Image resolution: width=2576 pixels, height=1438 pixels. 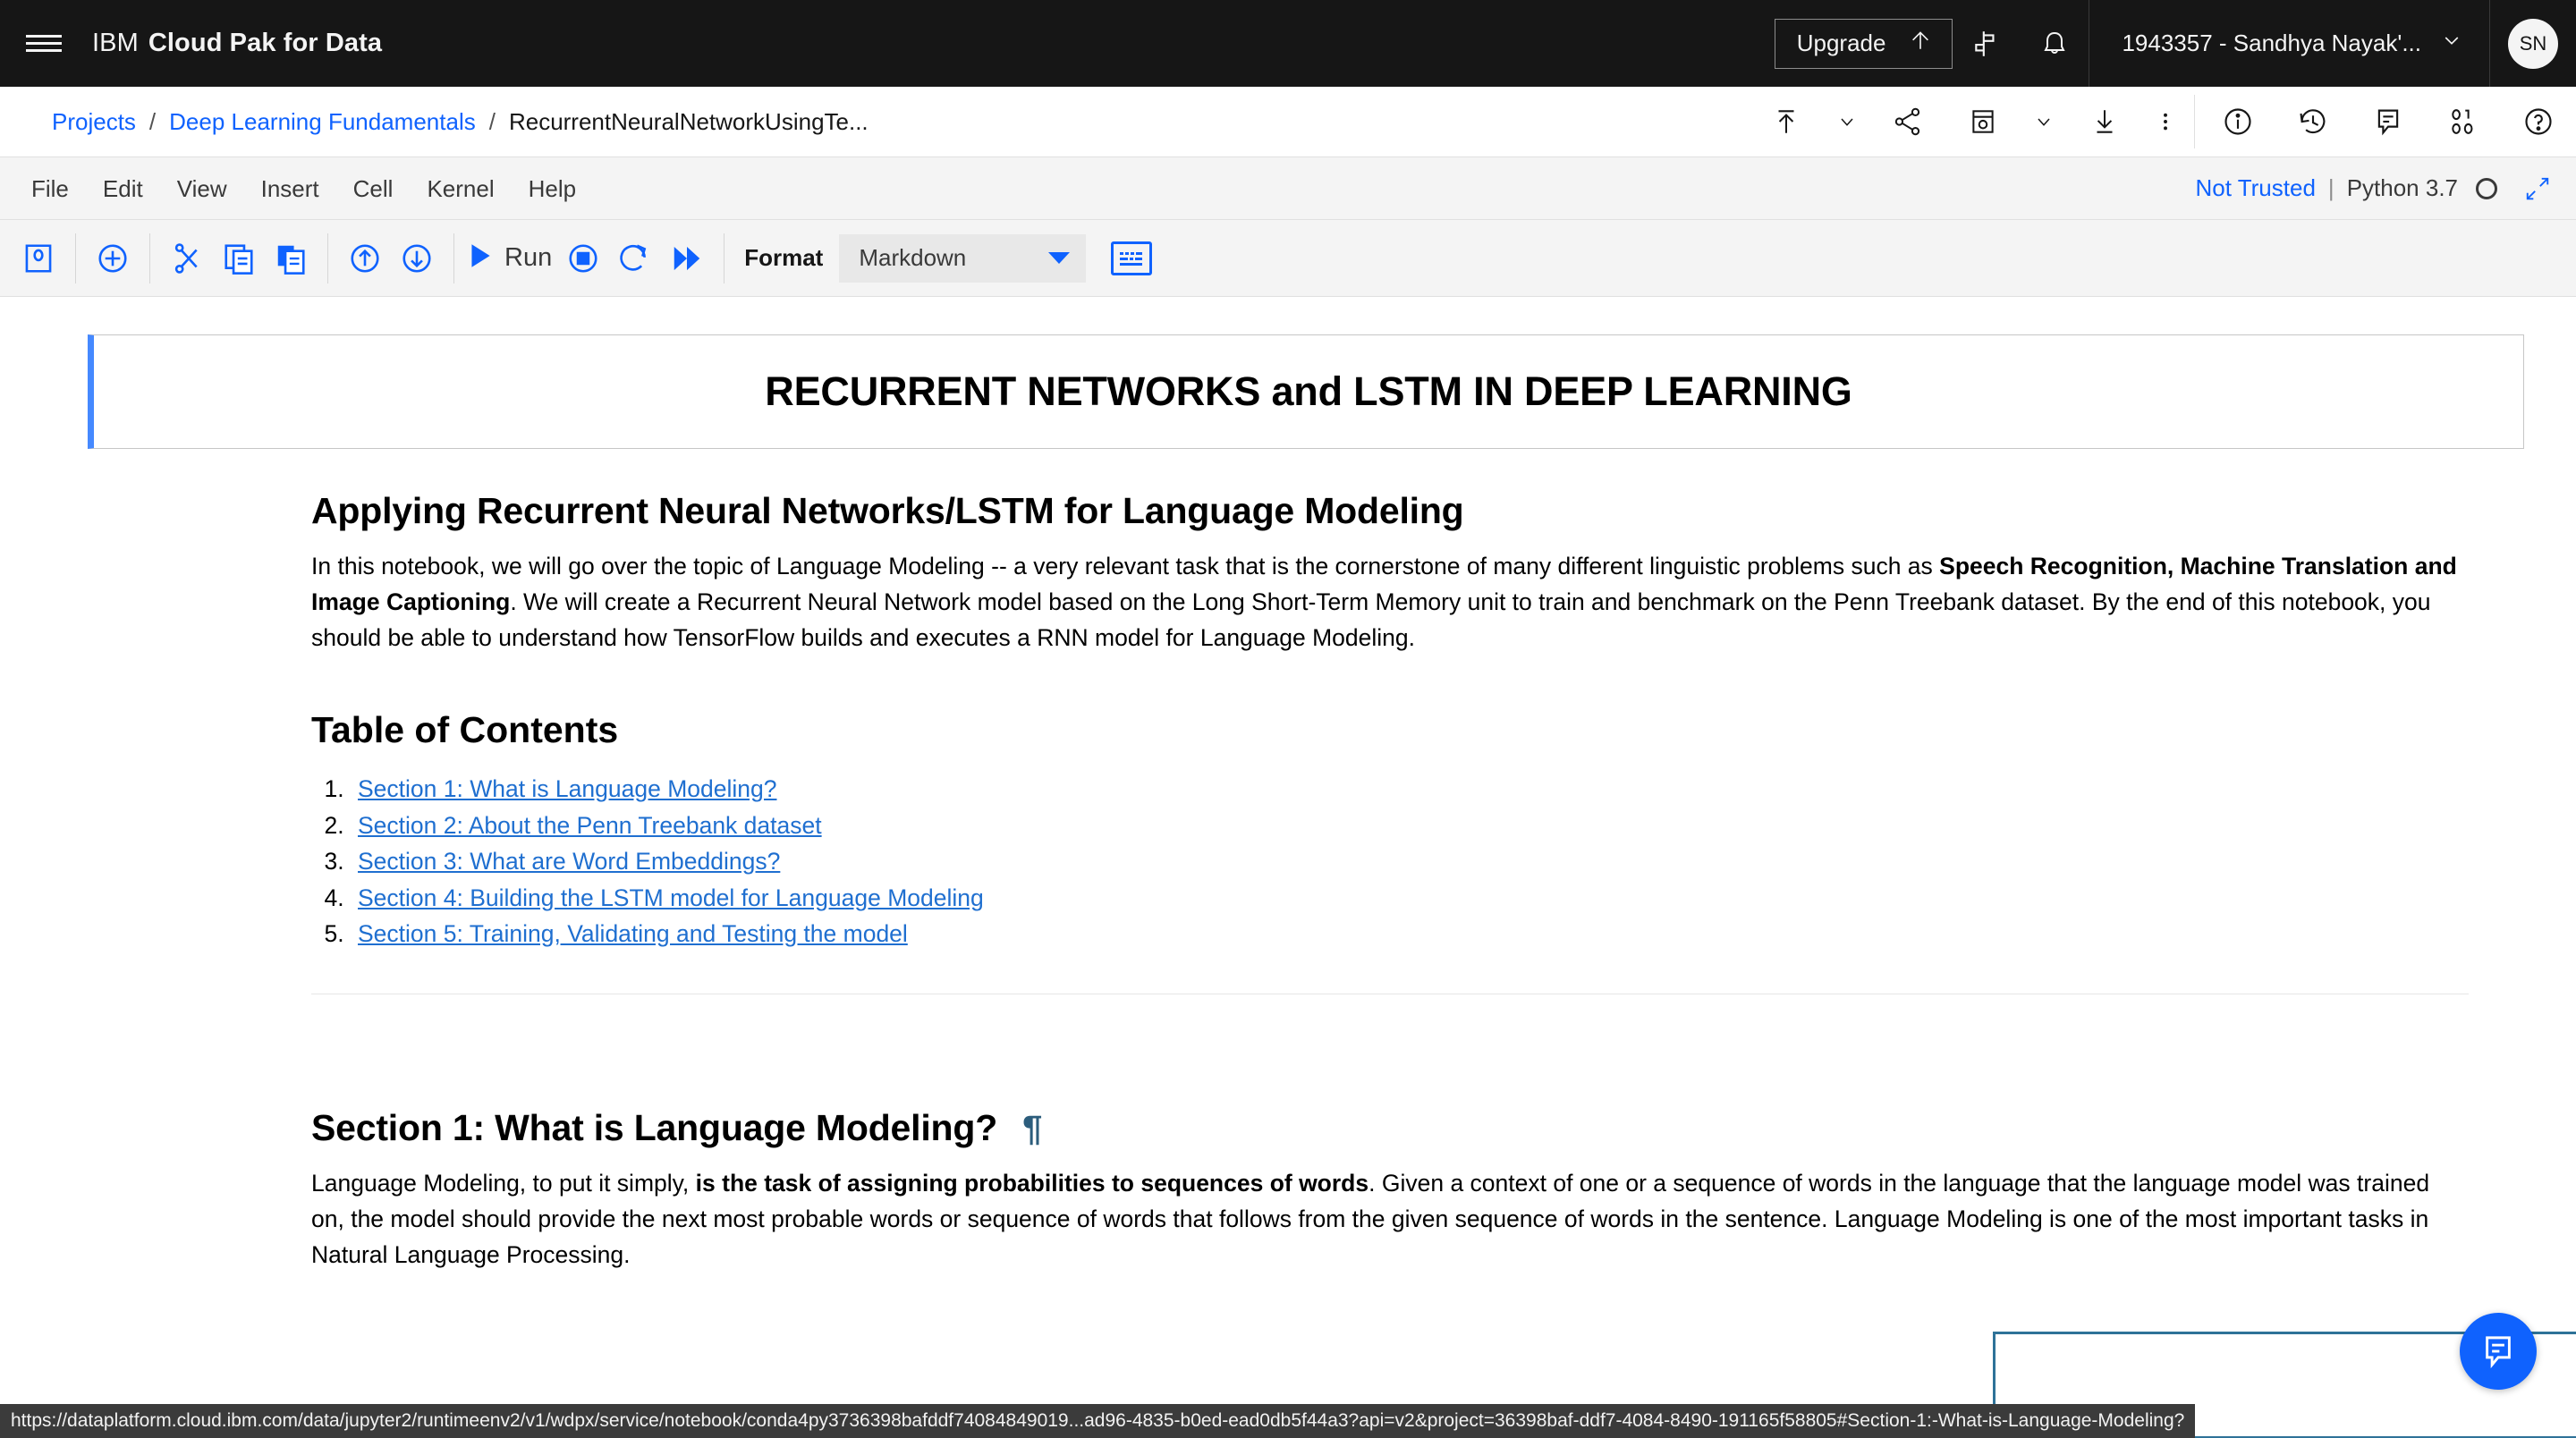 I want to click on run-cell-button: Run, so click(x=511, y=258).